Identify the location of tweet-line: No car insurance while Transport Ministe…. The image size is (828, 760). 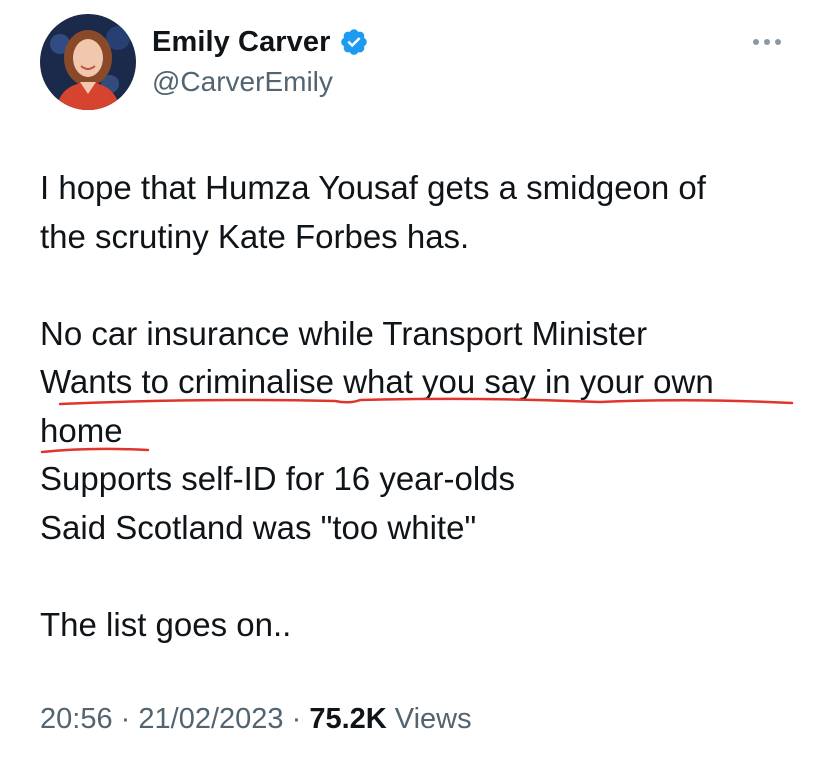
(344, 333).